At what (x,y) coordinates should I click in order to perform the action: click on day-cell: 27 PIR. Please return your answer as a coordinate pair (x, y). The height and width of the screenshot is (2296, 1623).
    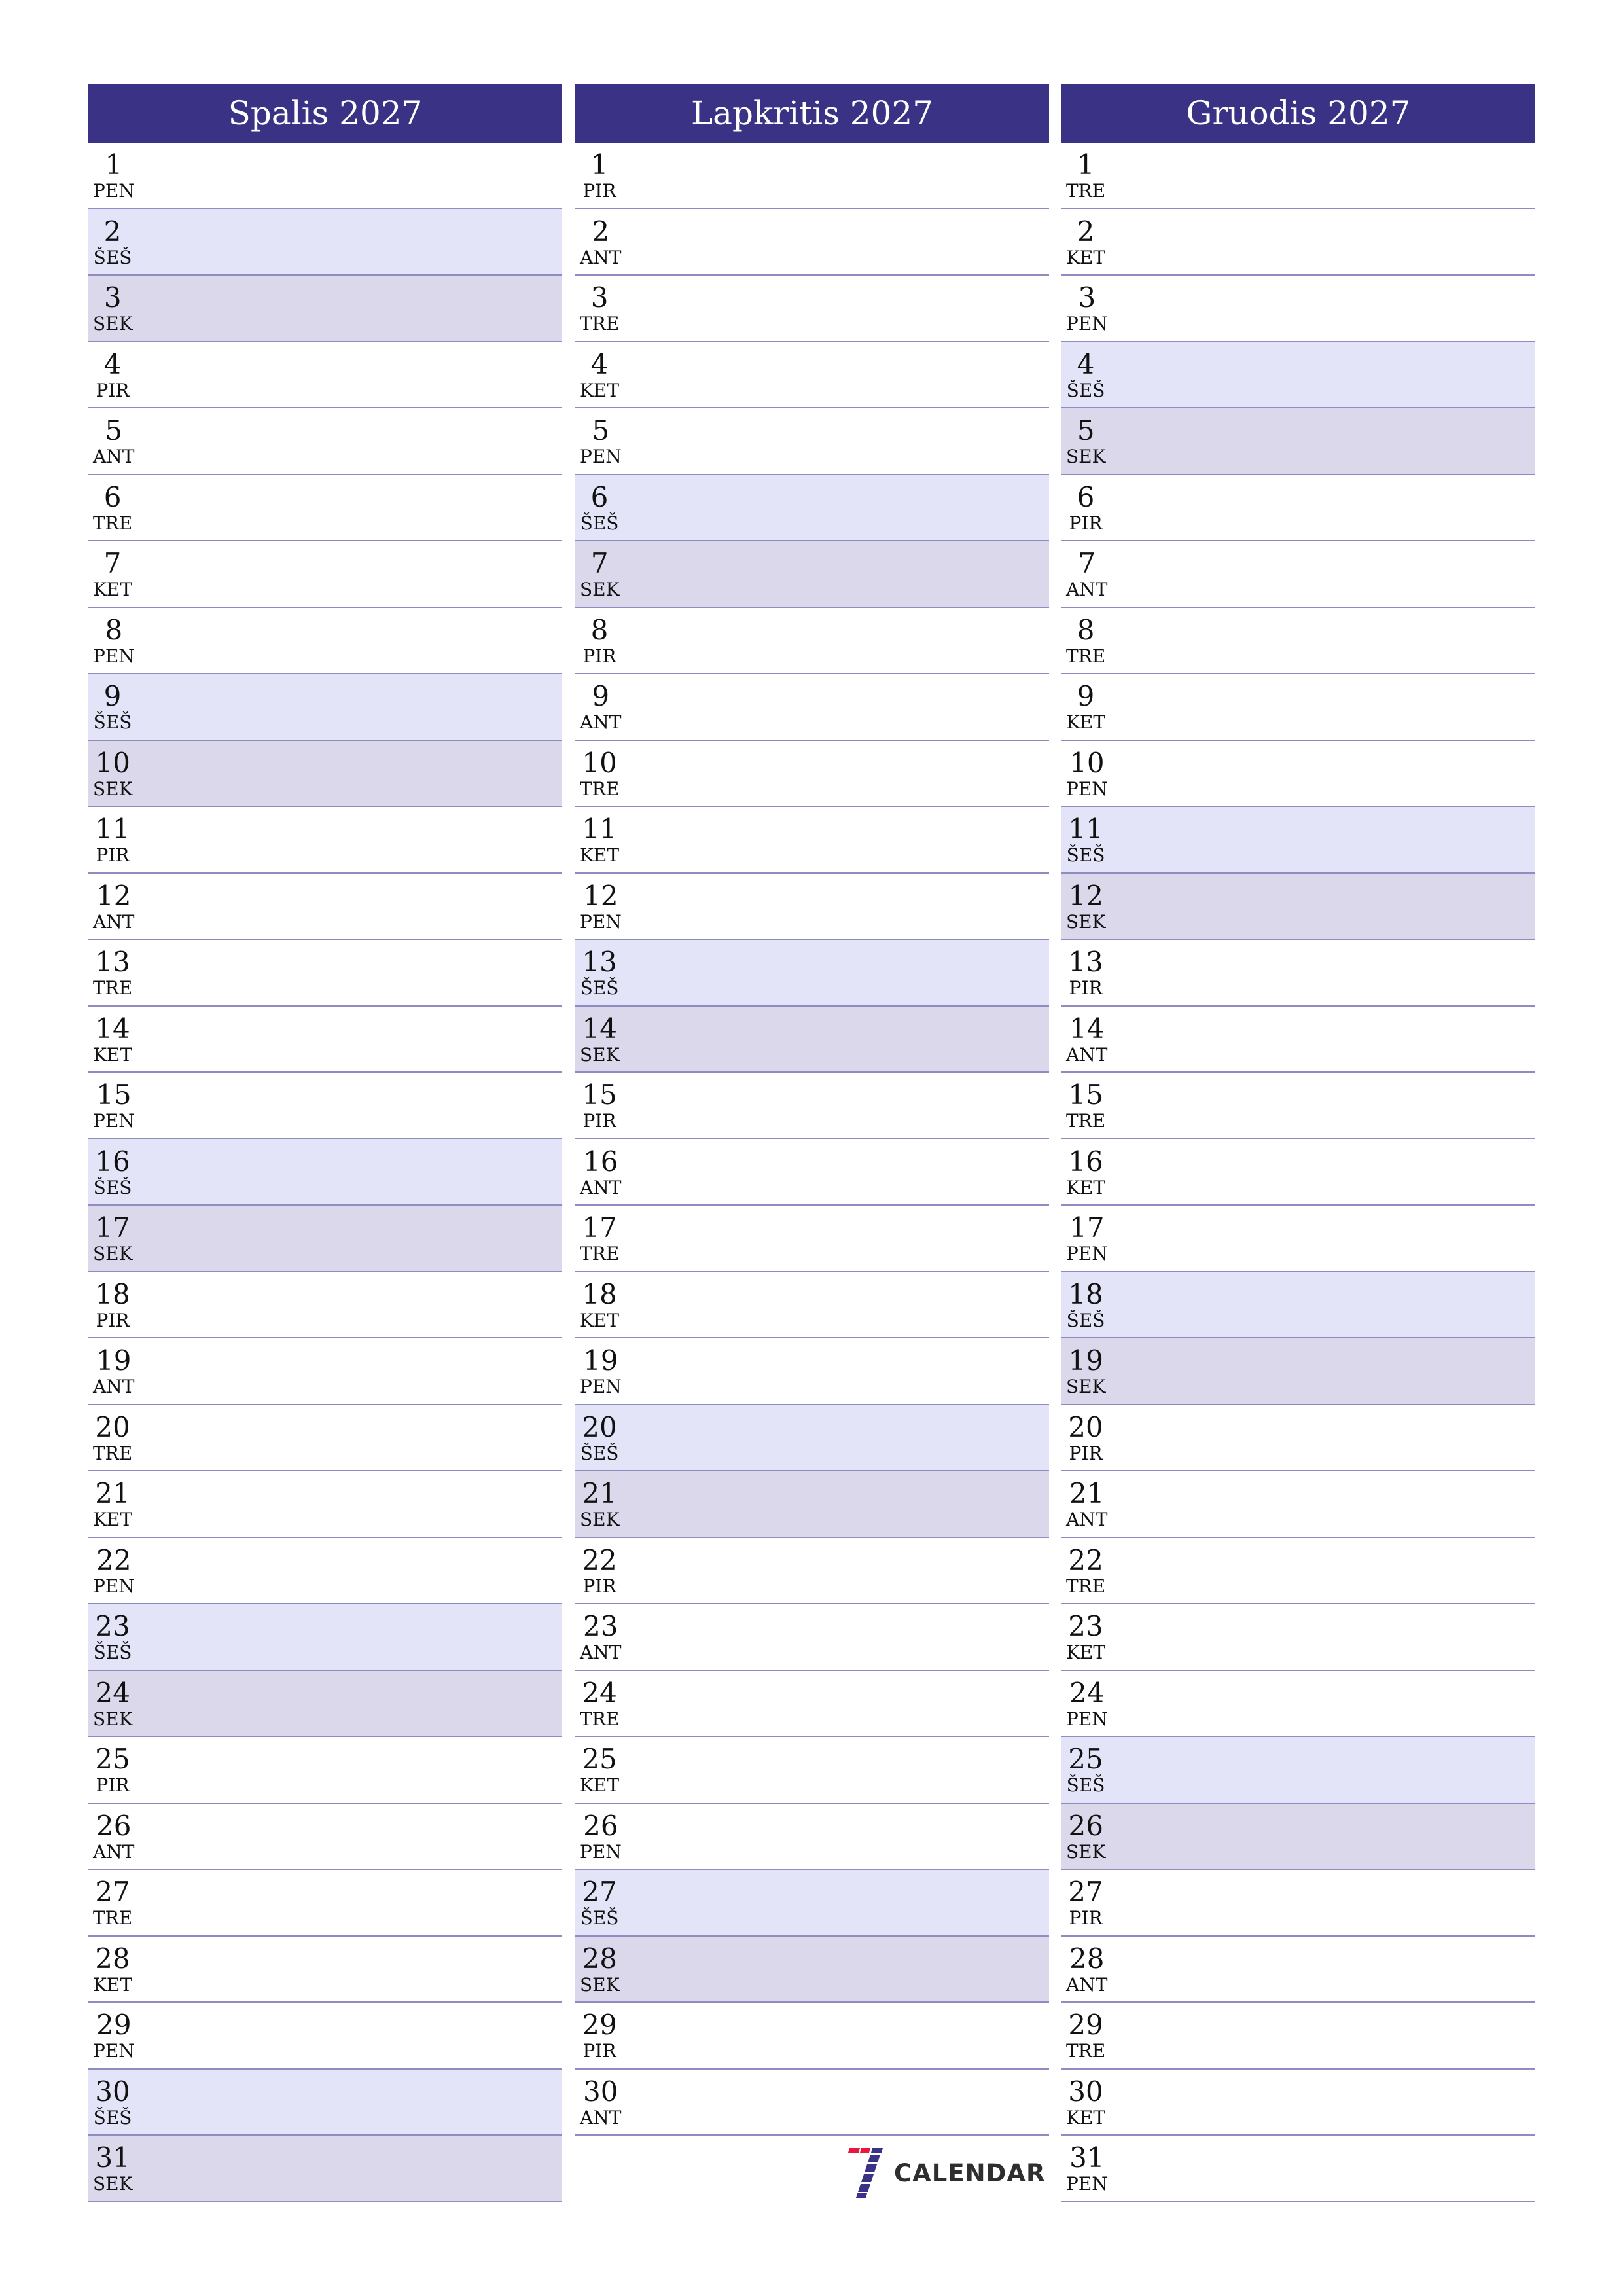
    Looking at the image, I should click on (1085, 1902).